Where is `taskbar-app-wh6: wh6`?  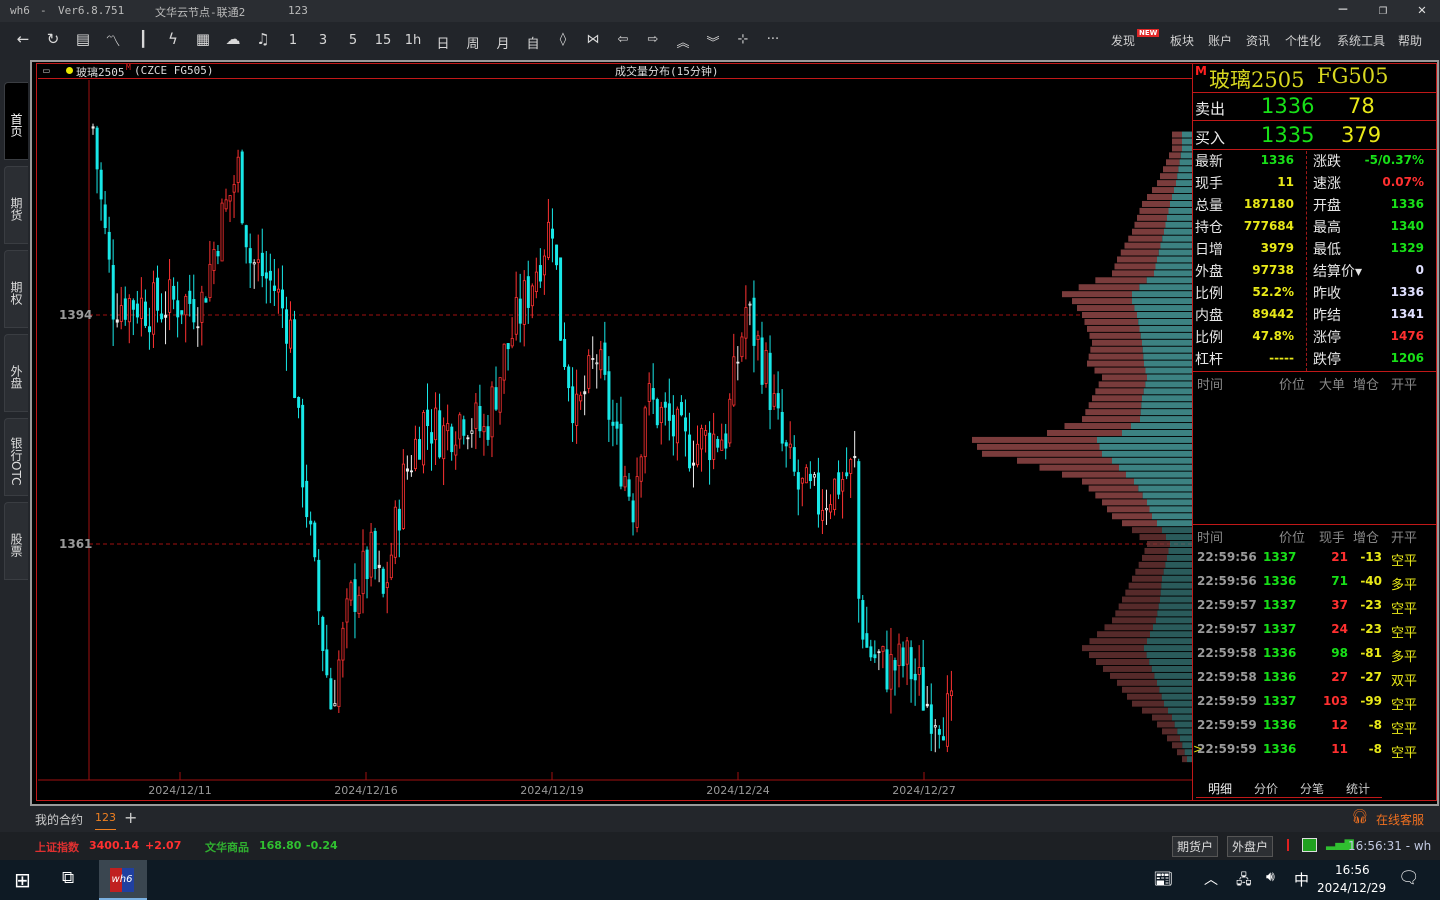
taskbar-app-wh6: wh6 is located at coordinates (123, 880).